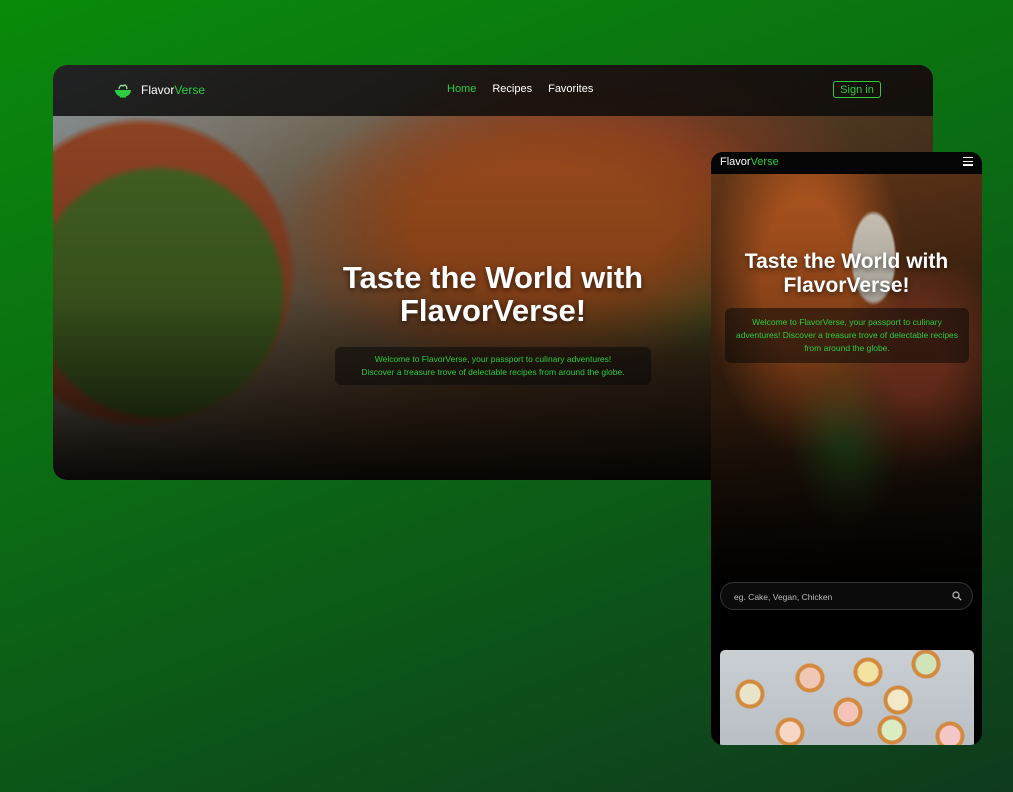 The height and width of the screenshot is (792, 1013). I want to click on brand-part-flavor: Flavor, so click(158, 90).